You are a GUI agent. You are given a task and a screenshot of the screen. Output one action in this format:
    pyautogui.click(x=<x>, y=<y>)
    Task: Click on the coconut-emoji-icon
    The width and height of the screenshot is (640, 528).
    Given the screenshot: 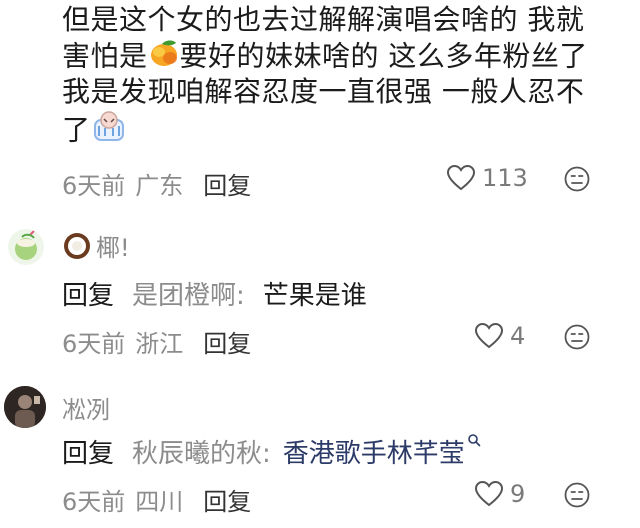 What is the action you would take?
    pyautogui.click(x=77, y=245)
    